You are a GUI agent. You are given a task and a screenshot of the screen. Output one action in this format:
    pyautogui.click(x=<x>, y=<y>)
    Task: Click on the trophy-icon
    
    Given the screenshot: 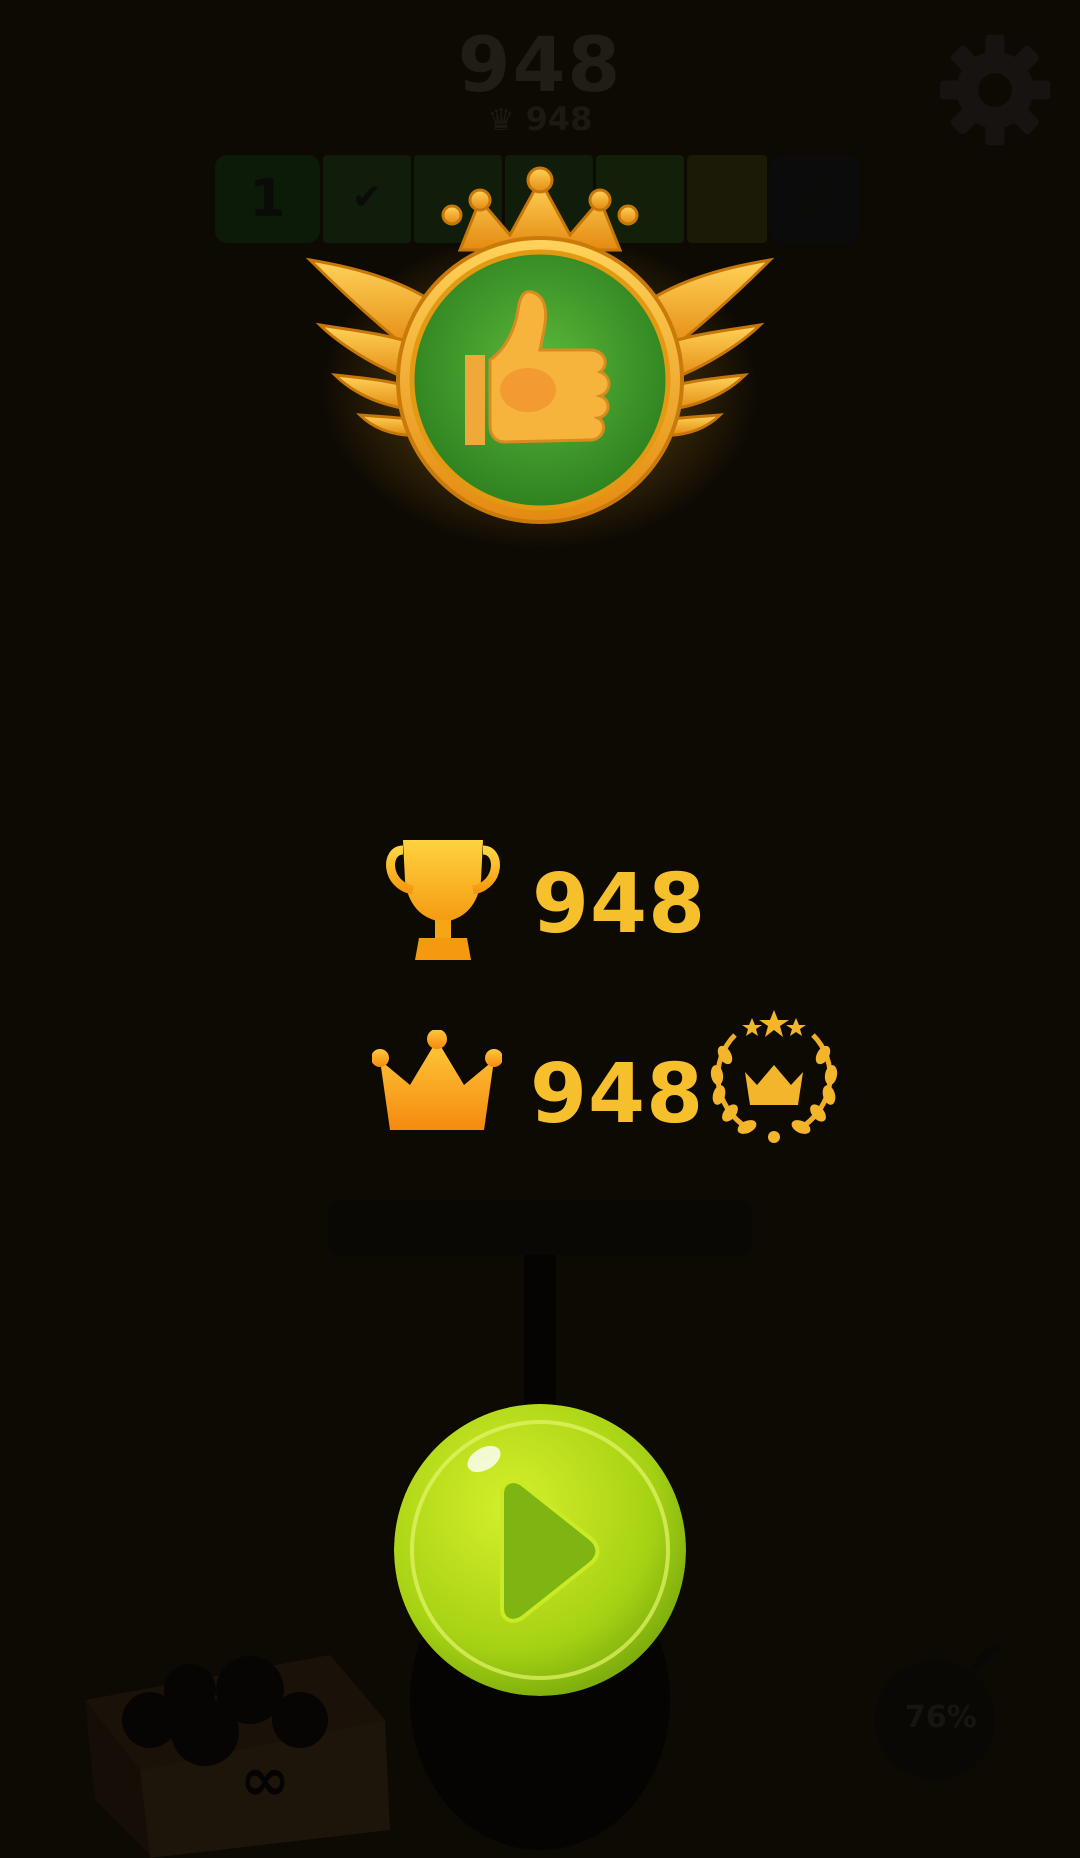 What is the action you would take?
    pyautogui.click(x=443, y=900)
    